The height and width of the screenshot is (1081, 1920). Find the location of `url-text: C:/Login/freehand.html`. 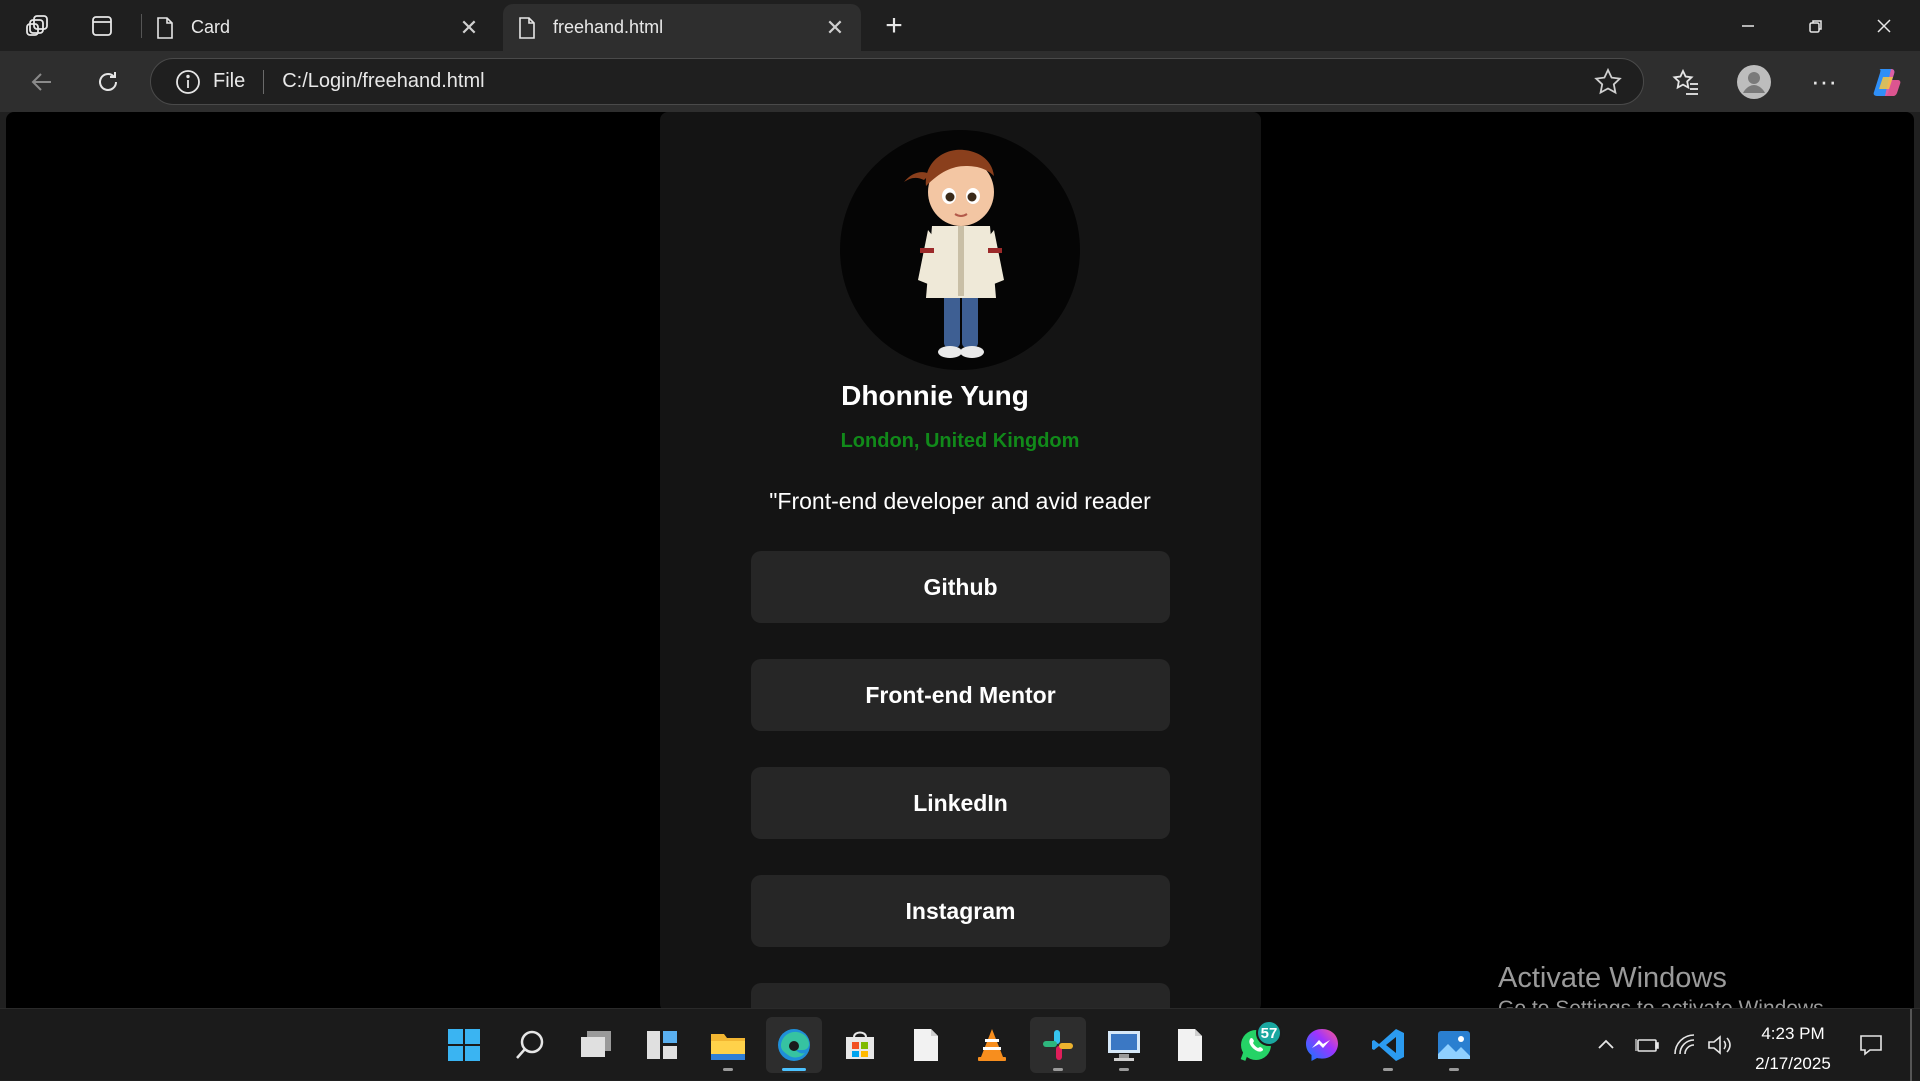

url-text: C:/Login/freehand.html is located at coordinates (937, 81).